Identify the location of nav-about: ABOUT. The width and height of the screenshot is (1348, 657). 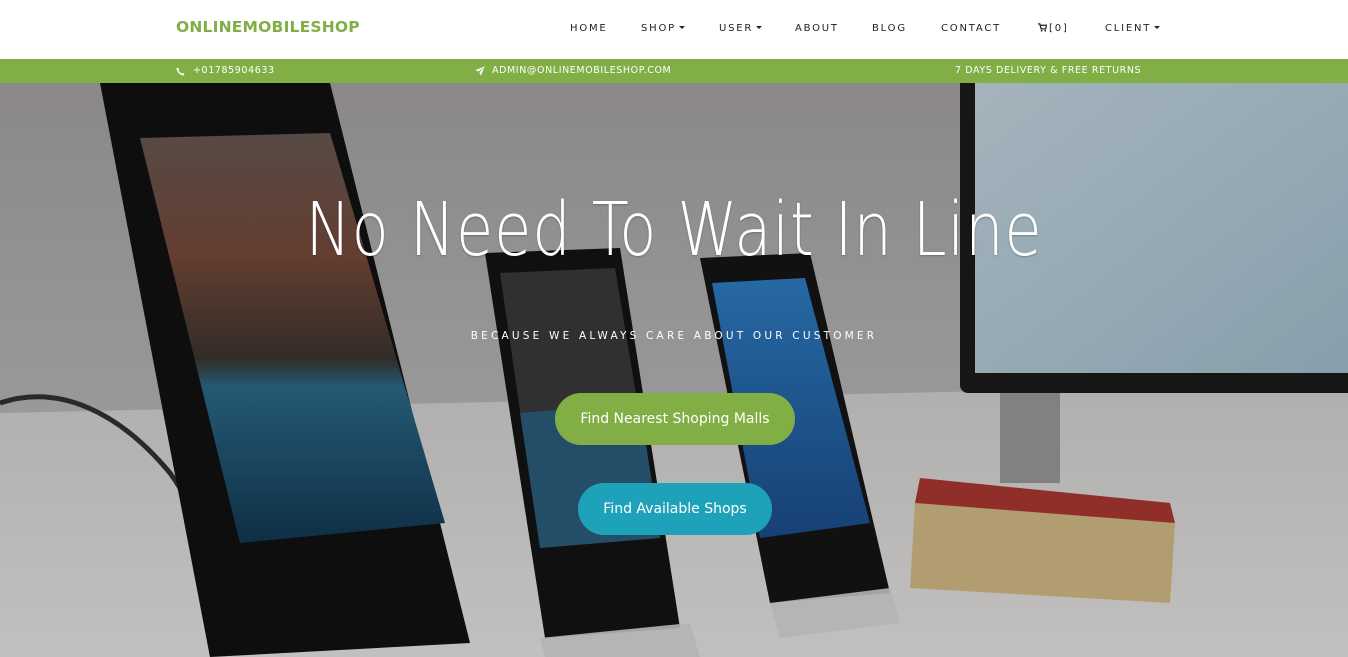
(817, 28).